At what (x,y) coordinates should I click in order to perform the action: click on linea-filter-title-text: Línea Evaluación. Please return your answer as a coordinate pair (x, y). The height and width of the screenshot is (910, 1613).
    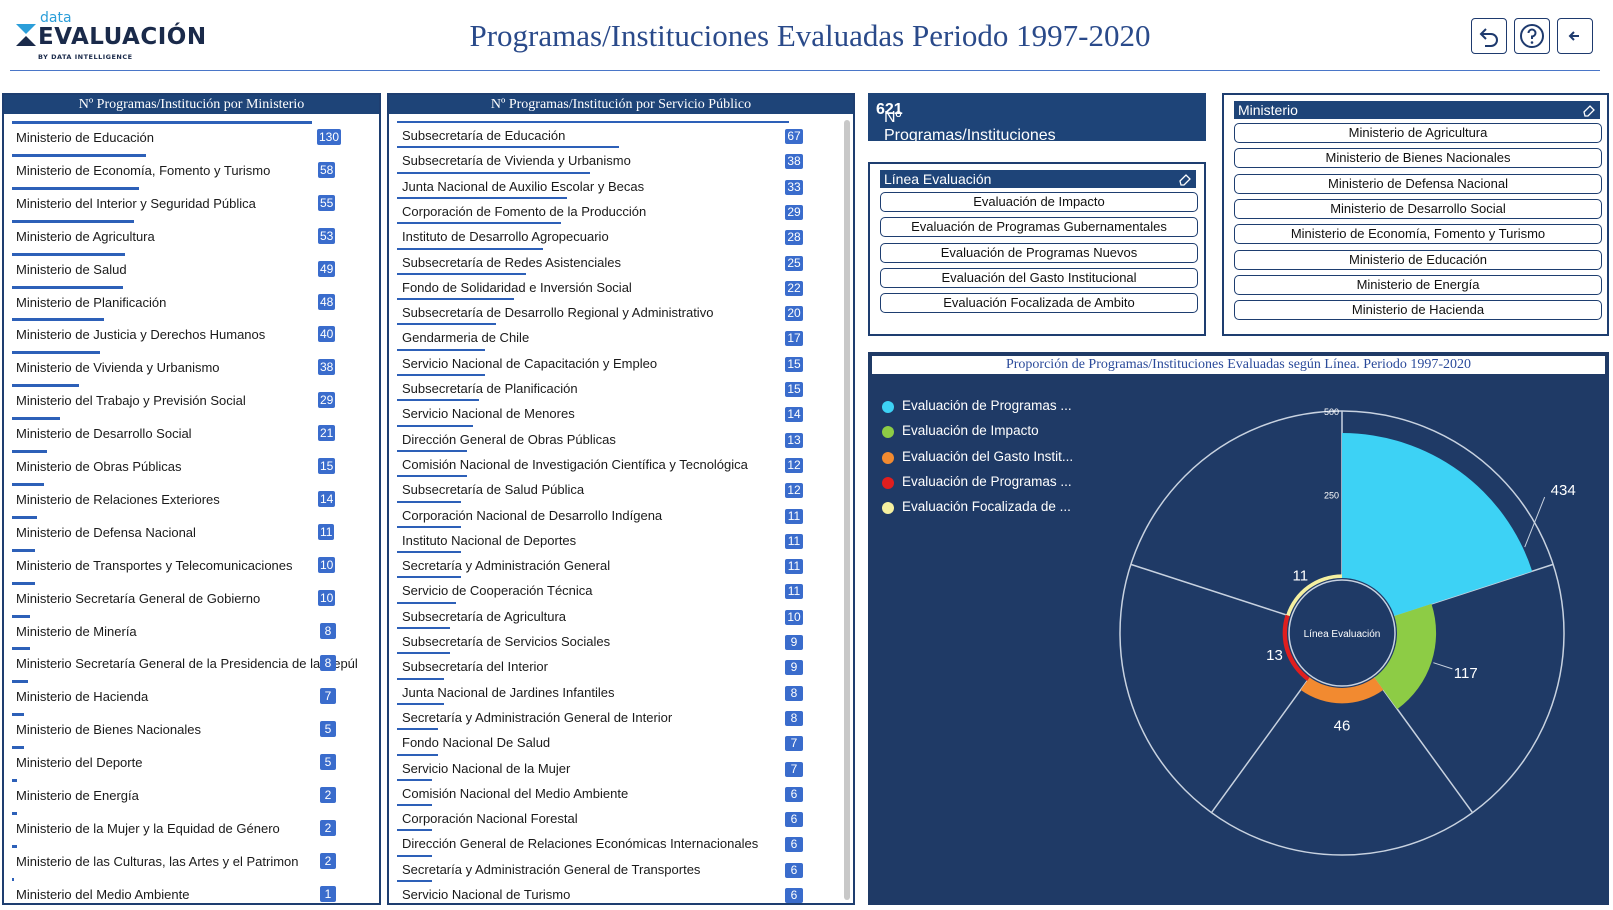
    Looking at the image, I should click on (938, 179).